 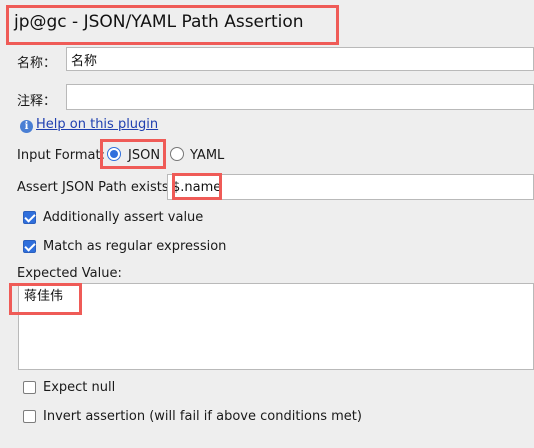 What do you see at coordinates (29, 217) in the screenshot?
I see `additionally-assert-checkbox` at bounding box center [29, 217].